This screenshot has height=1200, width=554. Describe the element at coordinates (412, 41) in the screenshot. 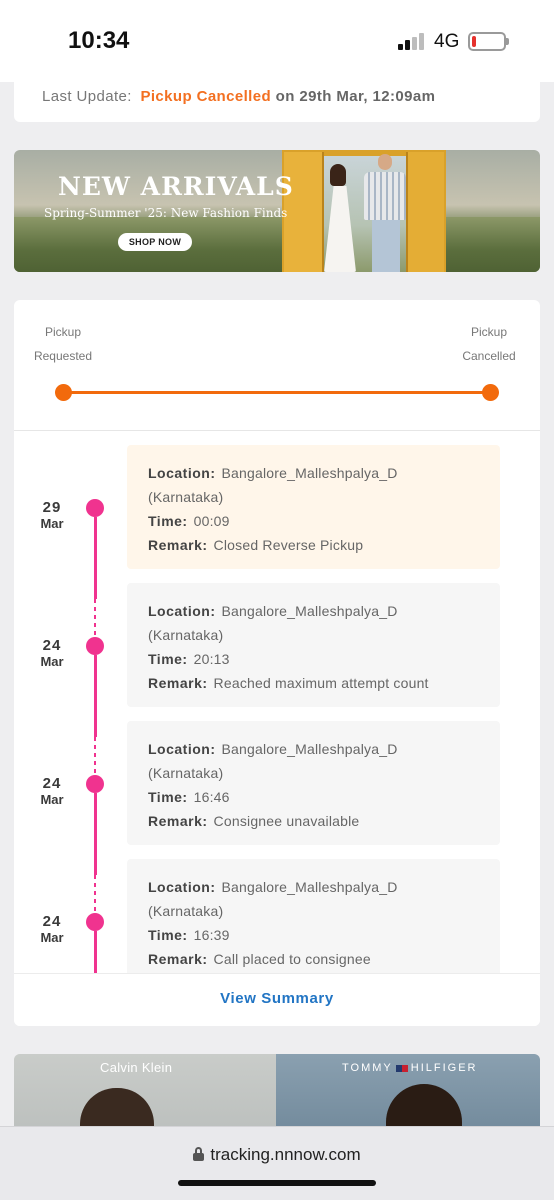

I see `cellular-signal-icon` at that location.